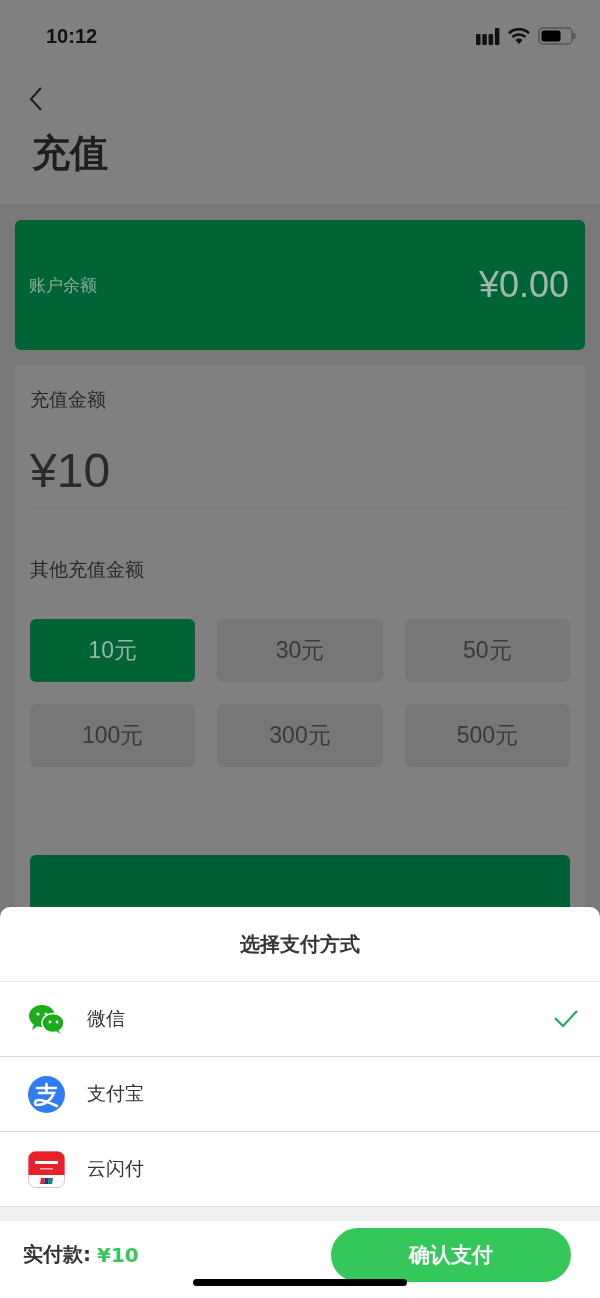 Image resolution: width=600 pixels, height=1298 pixels. I want to click on payment-method-name: 支付宝, so click(116, 1093).